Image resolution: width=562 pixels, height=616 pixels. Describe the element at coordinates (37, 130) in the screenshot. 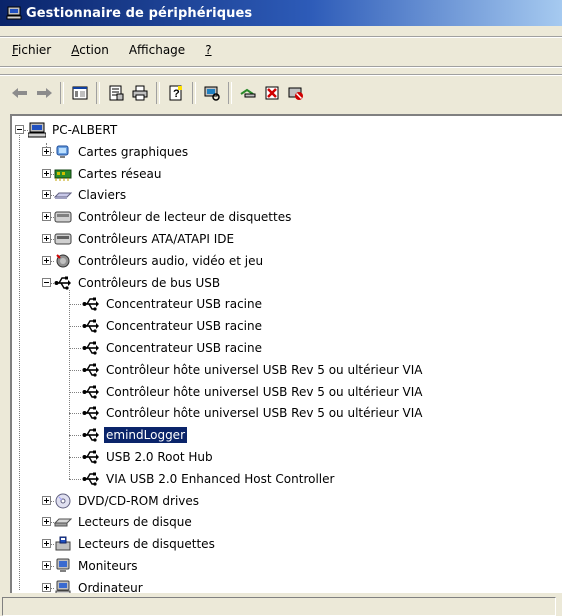

I see `computer-root-icon` at that location.